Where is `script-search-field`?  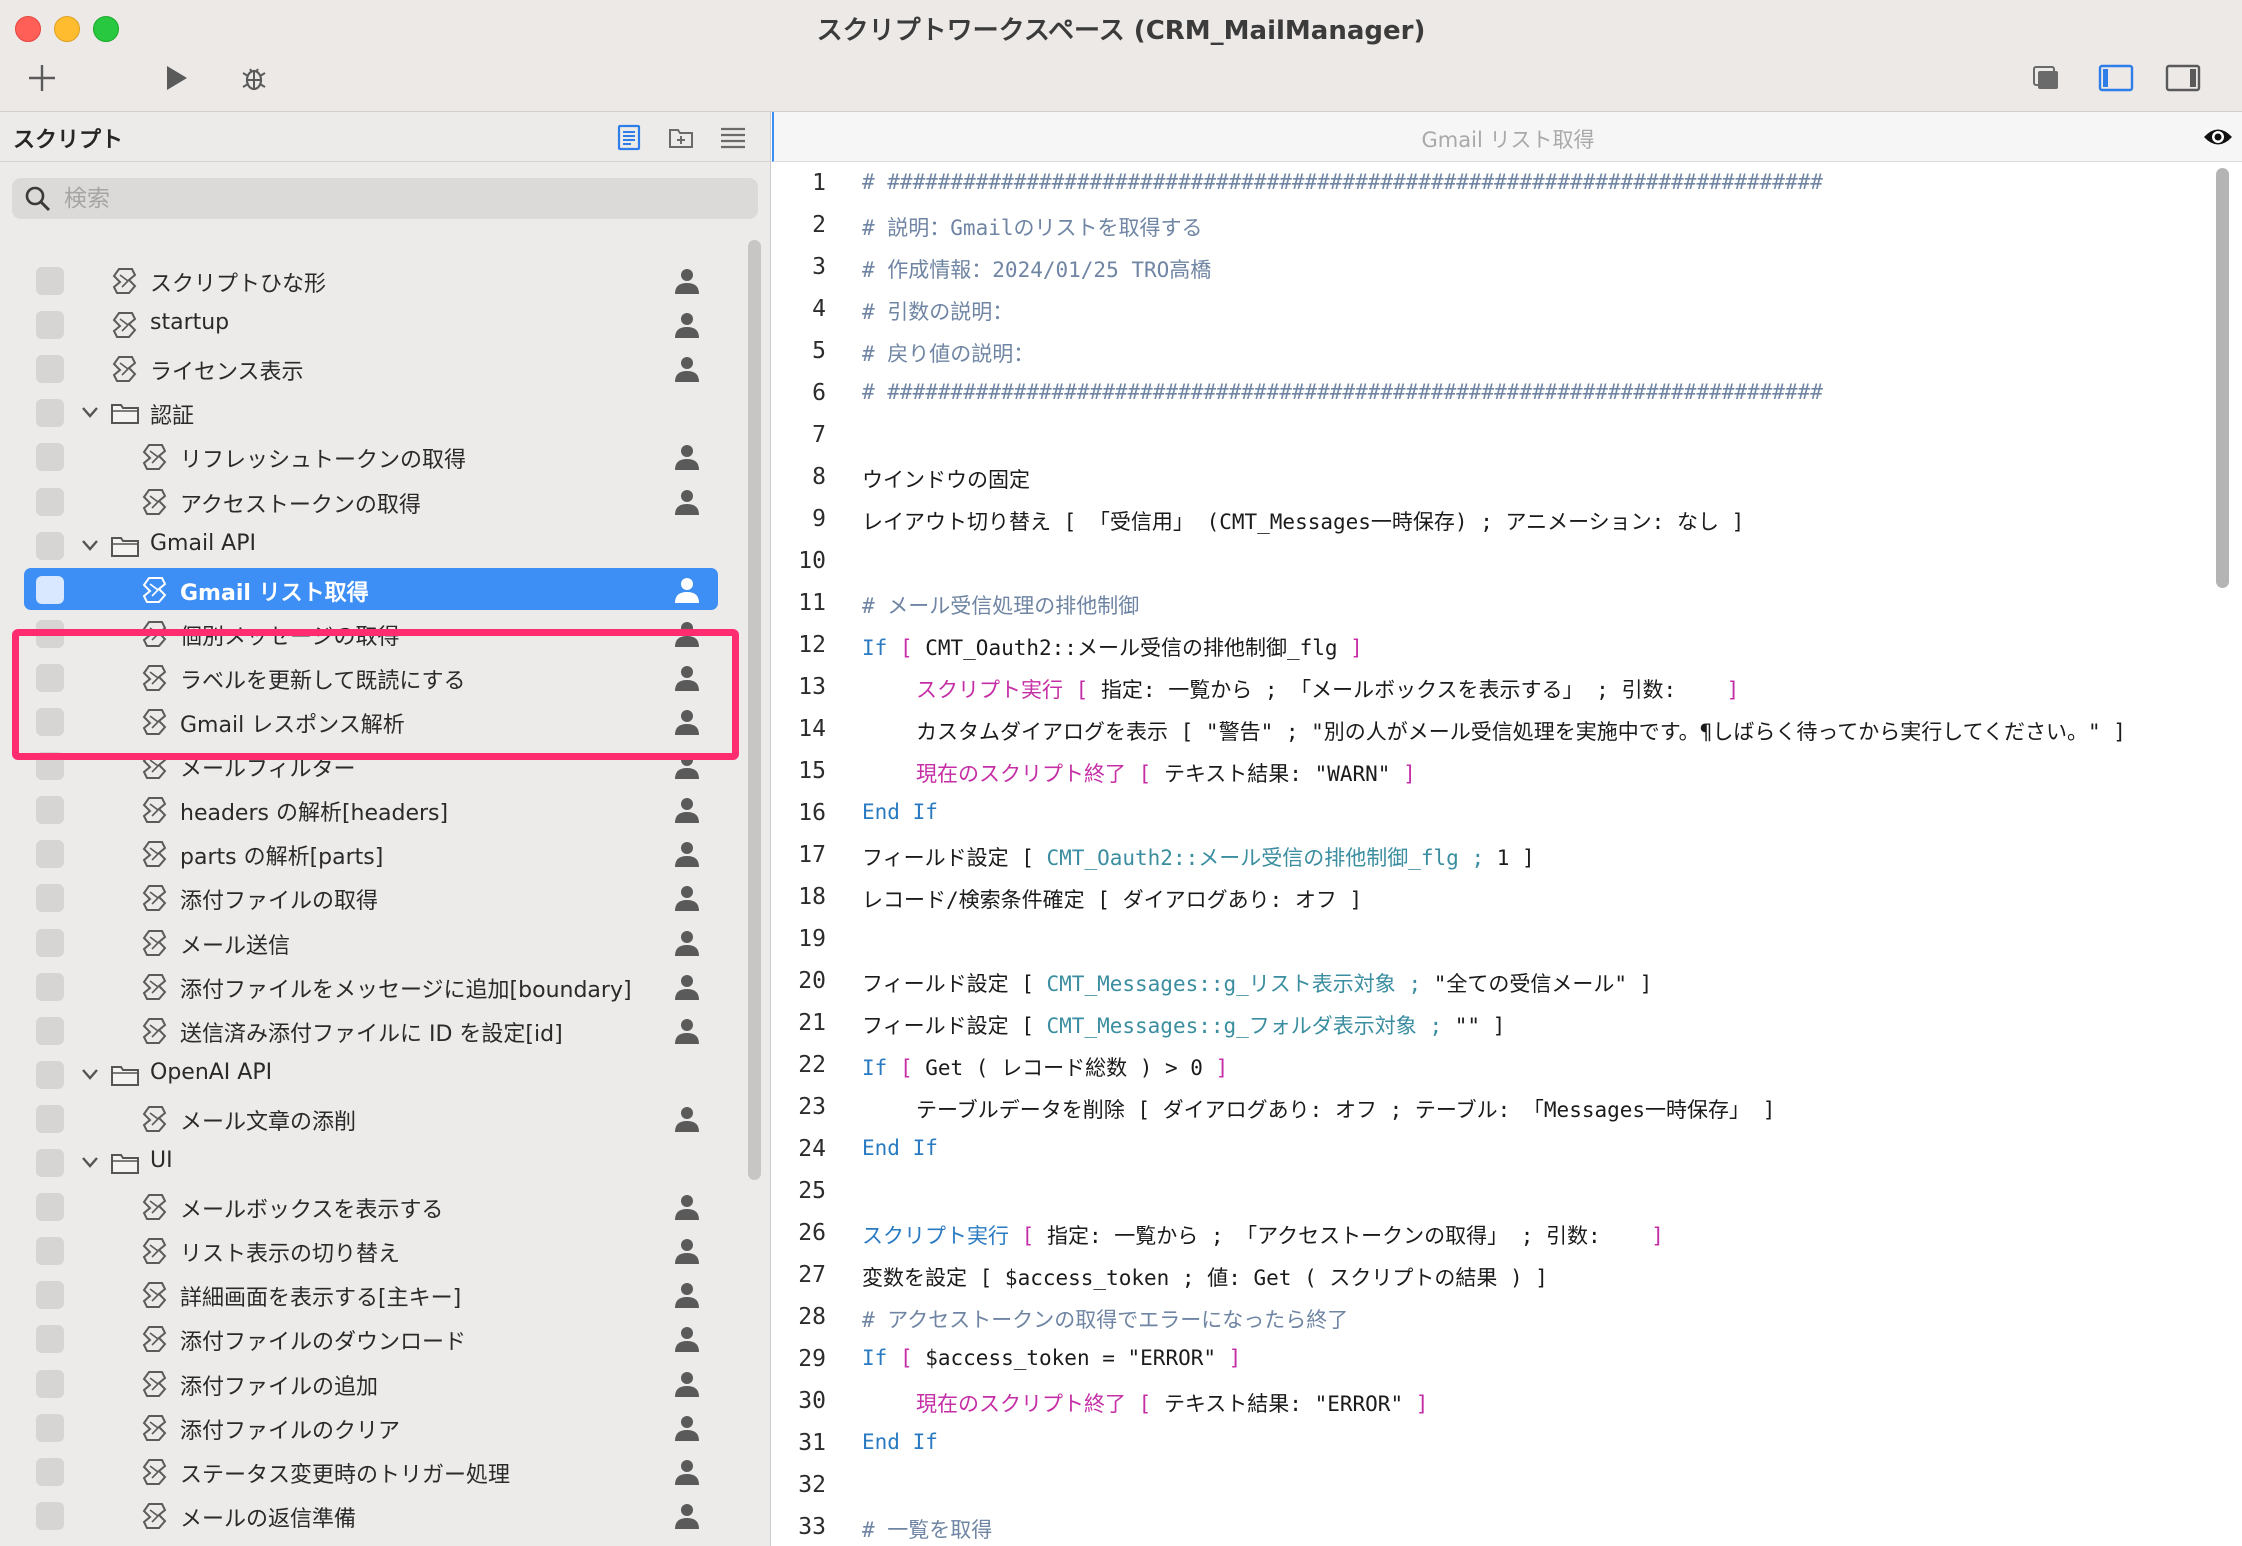 script-search-field is located at coordinates (385, 198).